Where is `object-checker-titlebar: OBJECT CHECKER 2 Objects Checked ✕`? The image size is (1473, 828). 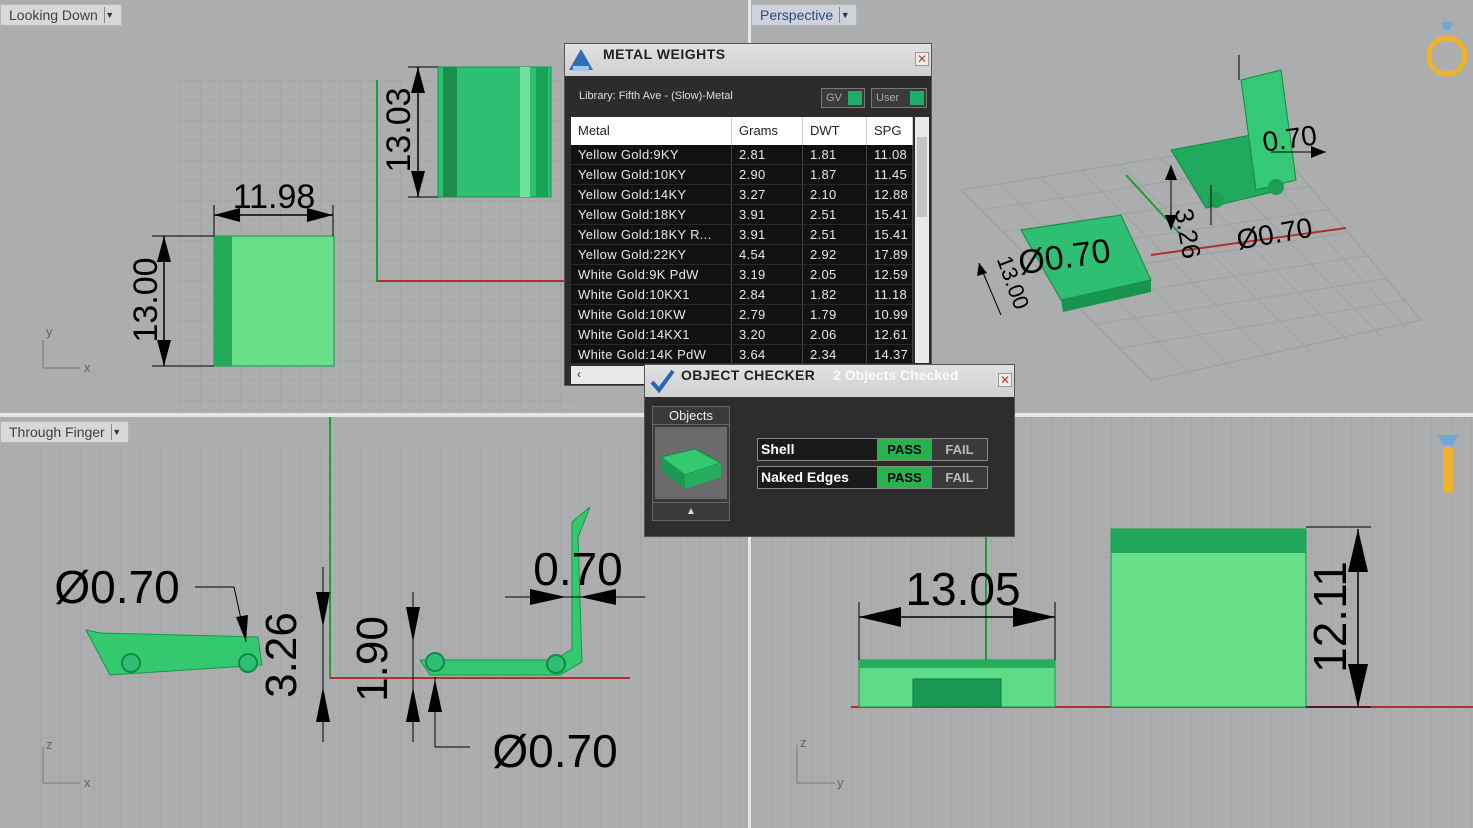
object-checker-titlebar: OBJECT CHECKER 2 Objects Checked ✕ is located at coordinates (829, 381).